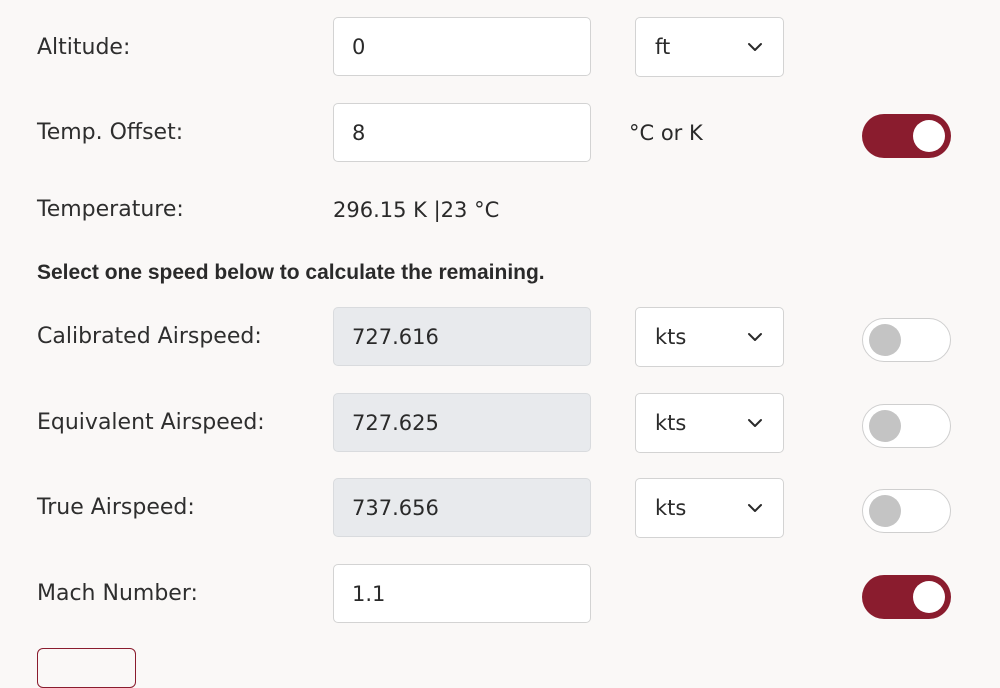 The width and height of the screenshot is (1000, 688). What do you see at coordinates (462, 422) in the screenshot?
I see `equivalent-airspeed-input` at bounding box center [462, 422].